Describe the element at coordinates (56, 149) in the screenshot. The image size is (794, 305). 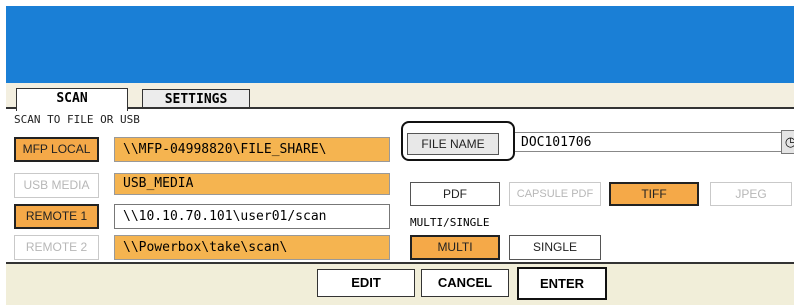
I see `mfp-local-button: MFP LOCAL` at that location.